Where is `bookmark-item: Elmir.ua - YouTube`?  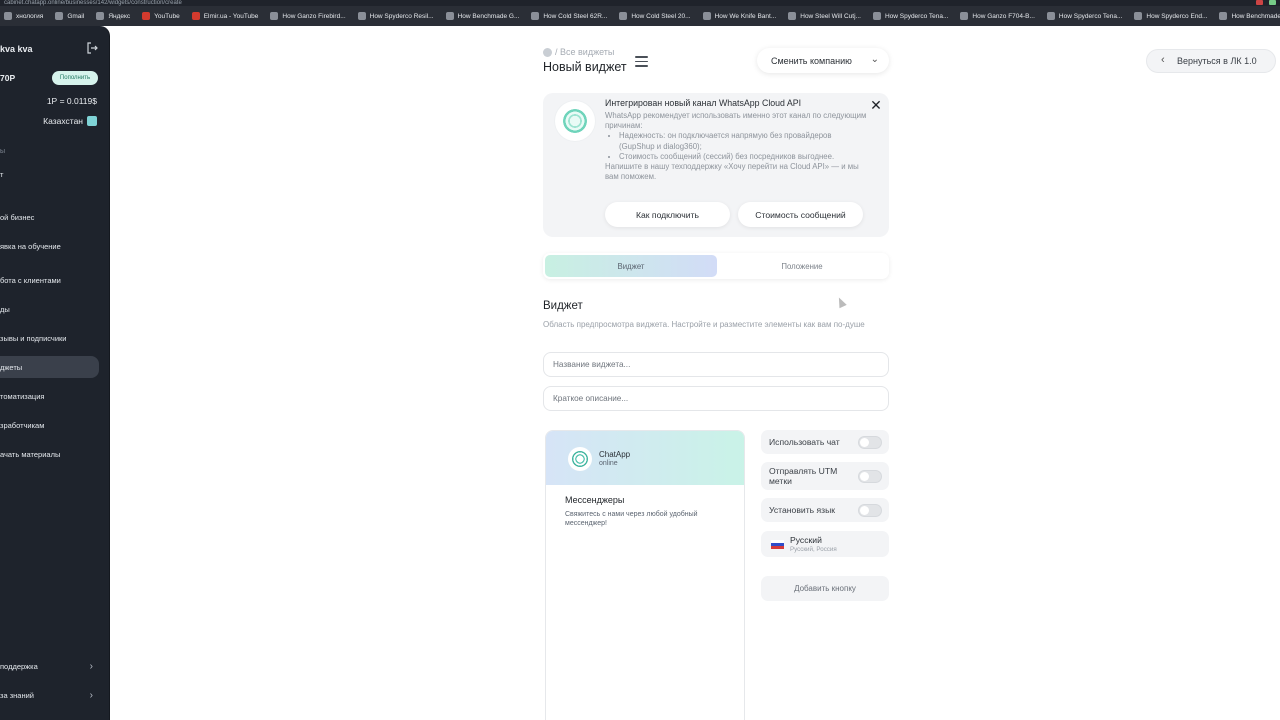
bookmark-item: Elmir.ua - YouTube is located at coordinates (227, 16).